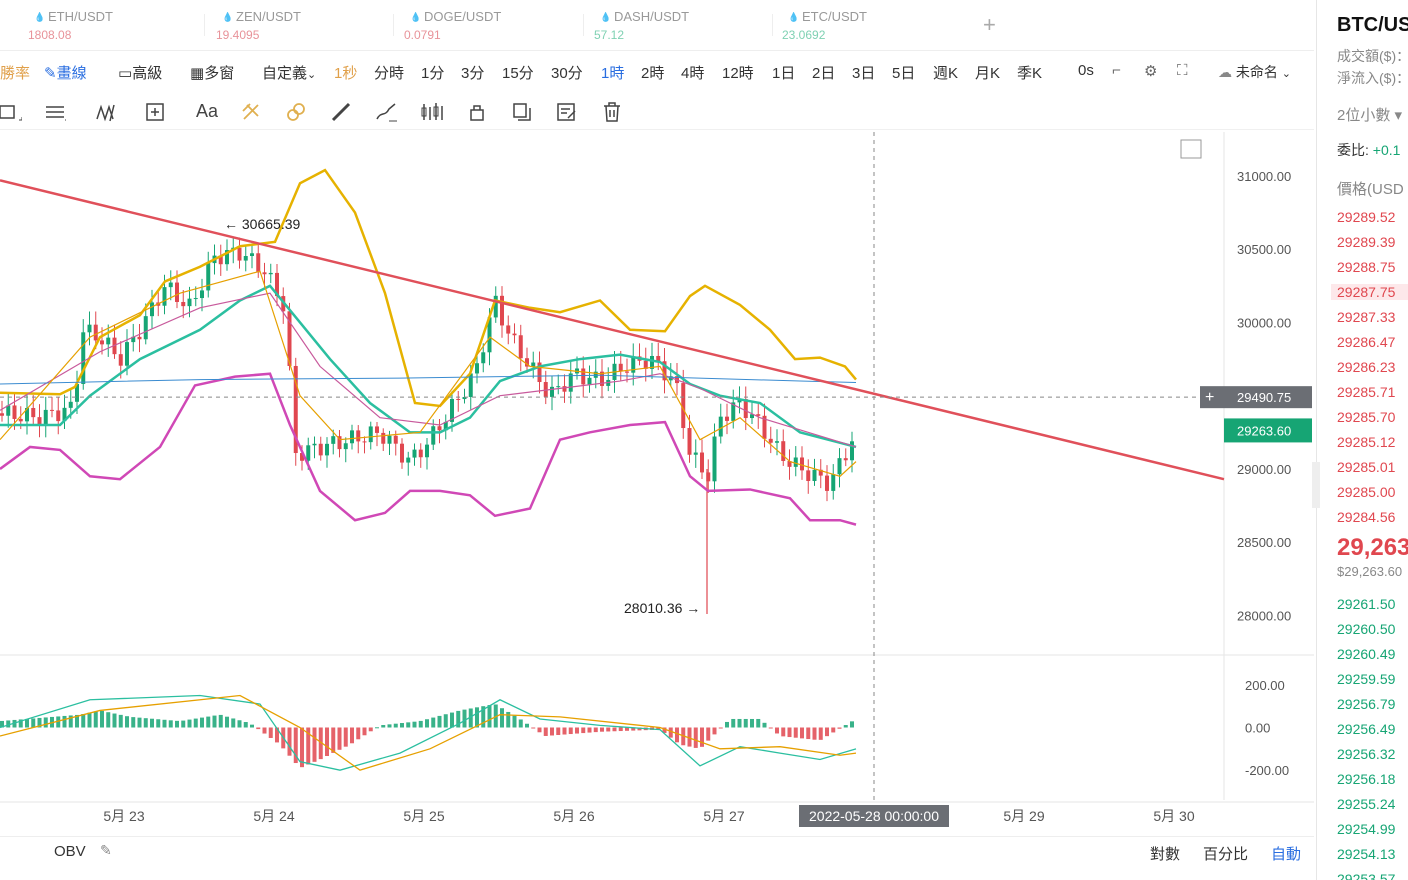 The image size is (1408, 880). What do you see at coordinates (386, 112) in the screenshot?
I see `brush-icon` at bounding box center [386, 112].